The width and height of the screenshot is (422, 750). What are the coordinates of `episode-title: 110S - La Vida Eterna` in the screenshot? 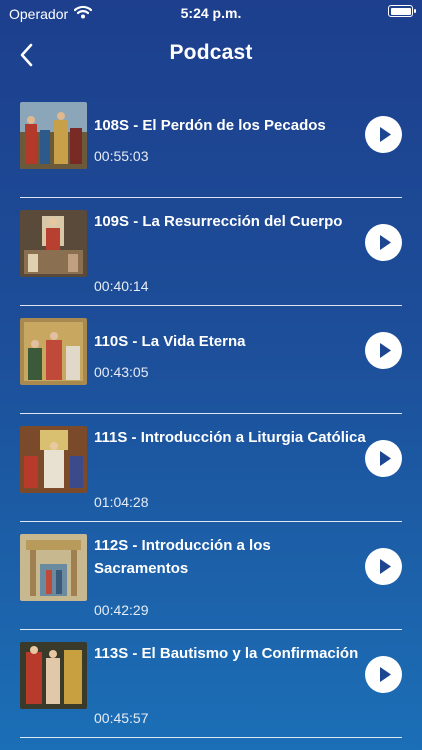 It's located at (170, 341).